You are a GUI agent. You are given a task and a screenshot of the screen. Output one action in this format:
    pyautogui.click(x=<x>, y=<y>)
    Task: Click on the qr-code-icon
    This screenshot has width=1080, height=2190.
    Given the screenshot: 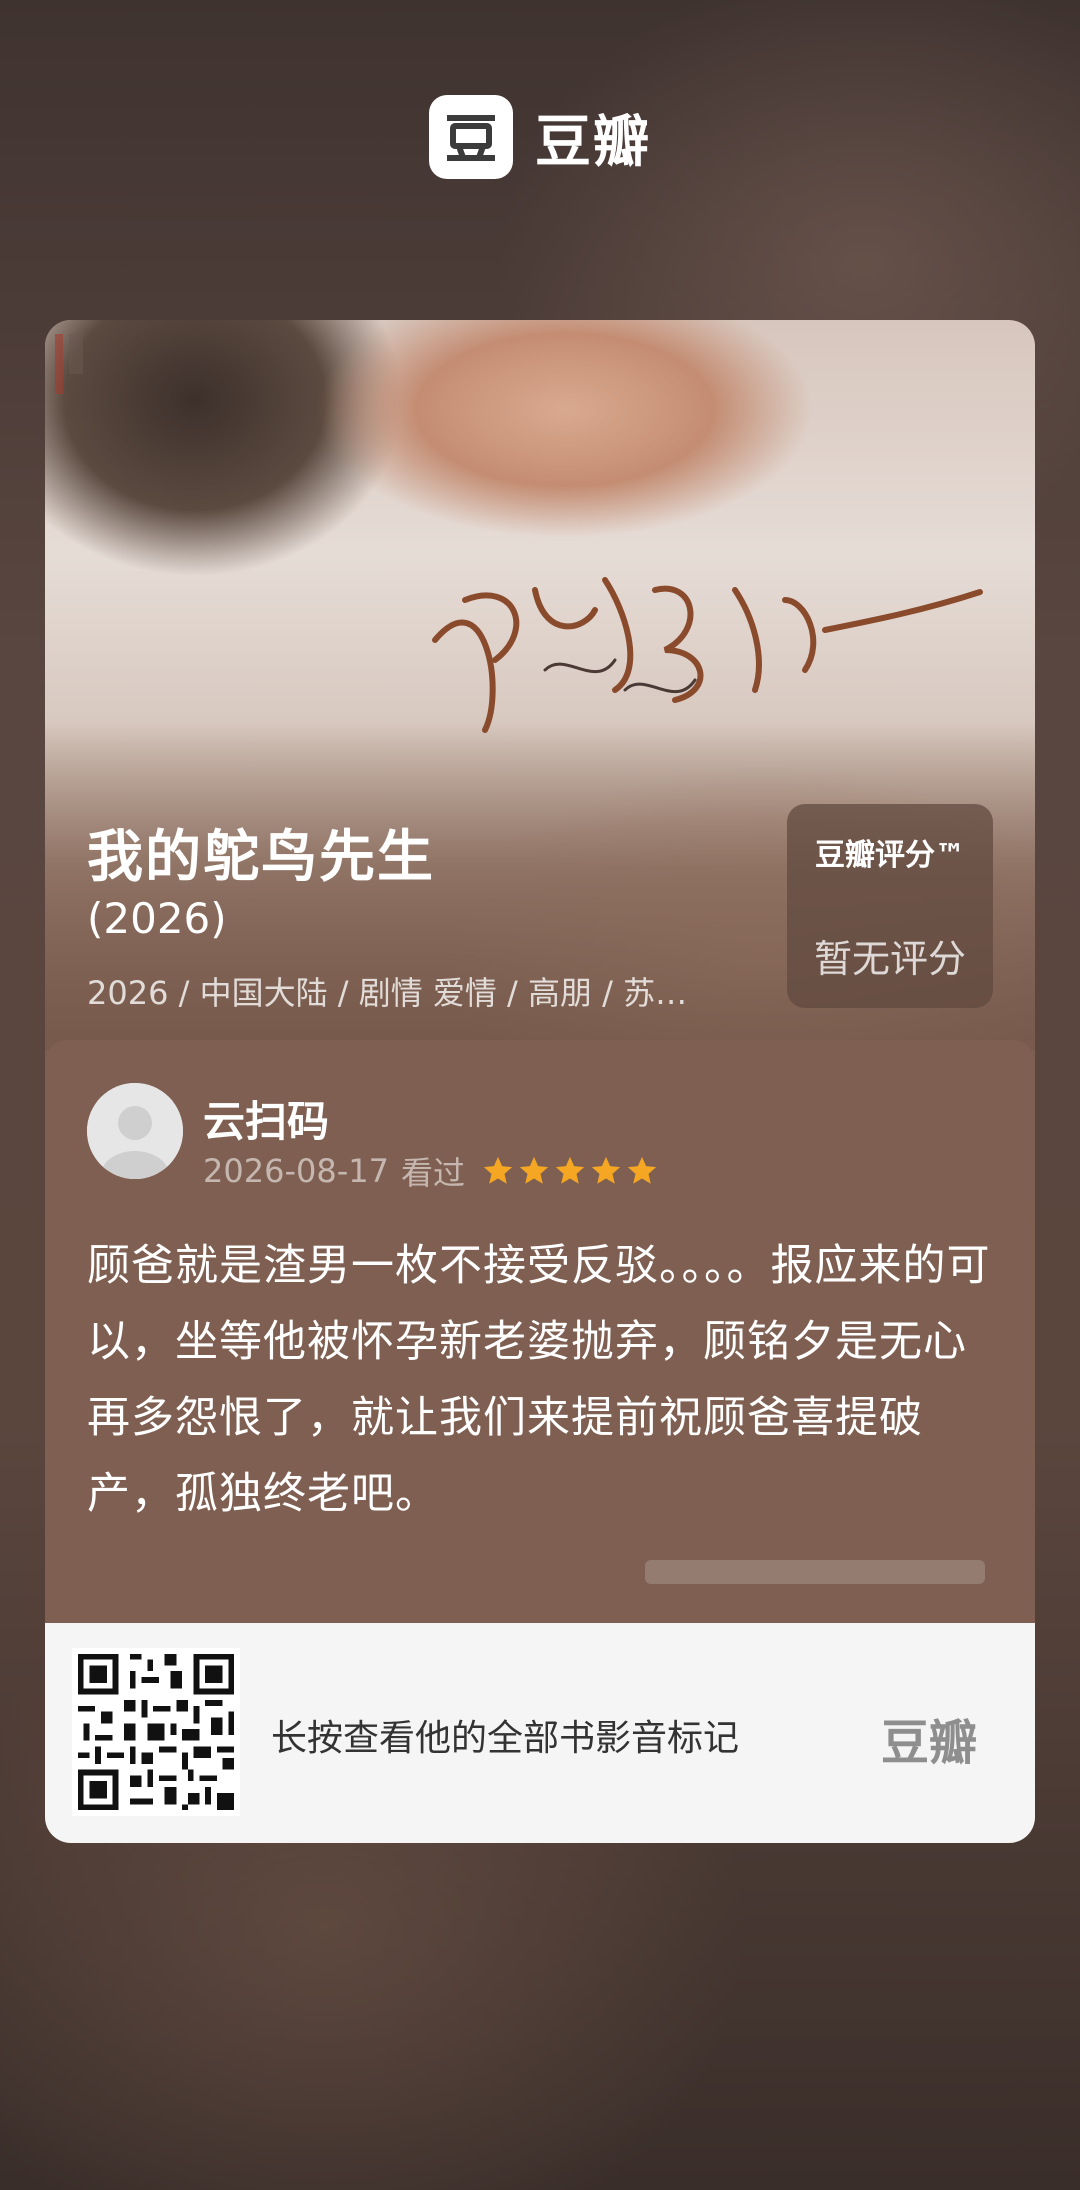 What is the action you would take?
    pyautogui.click(x=156, y=1732)
    